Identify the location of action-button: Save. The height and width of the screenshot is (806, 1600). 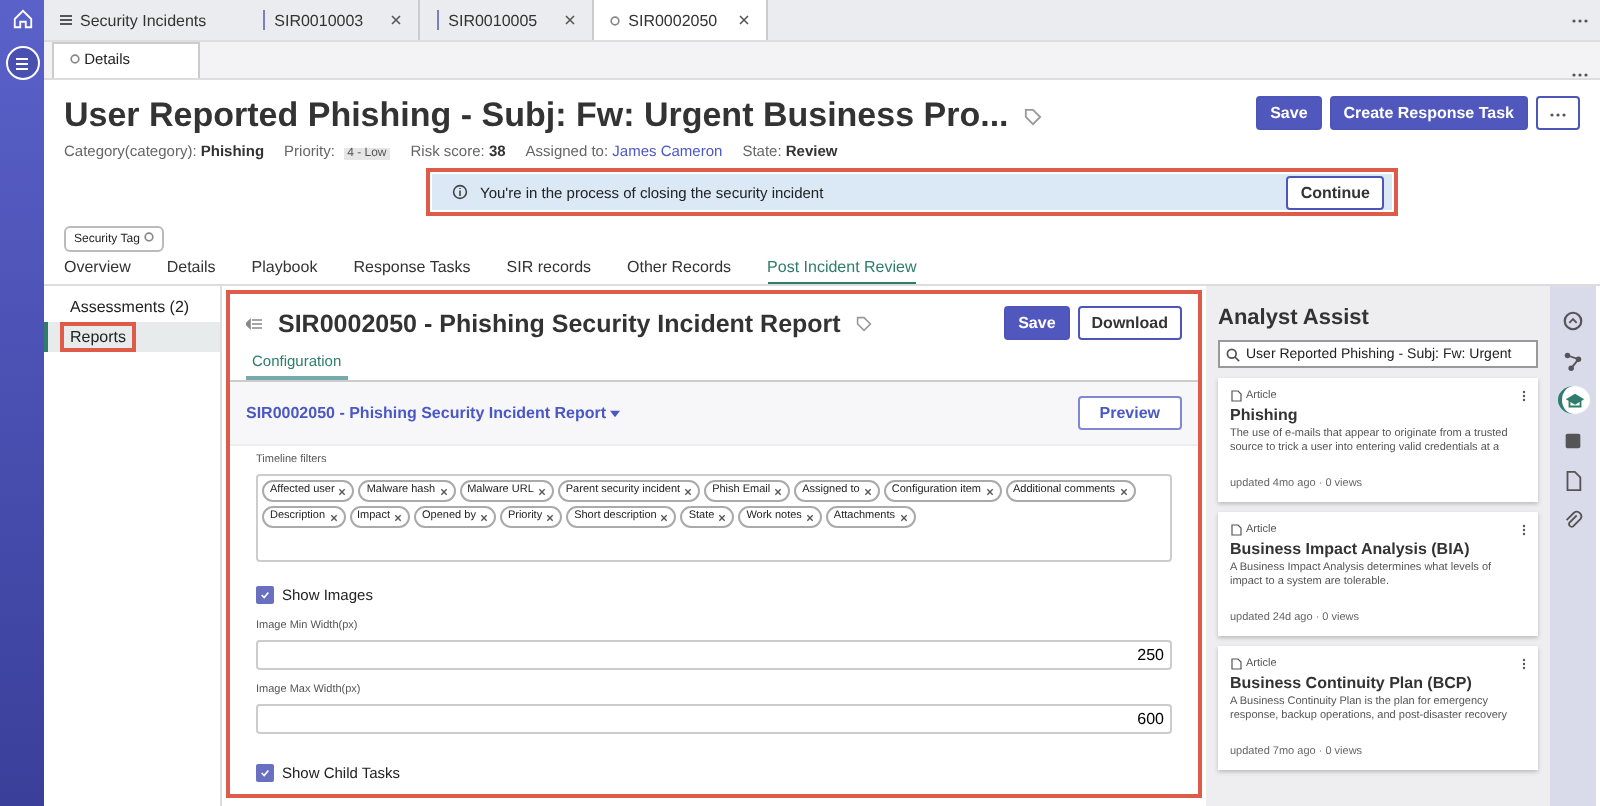
(1289, 113).